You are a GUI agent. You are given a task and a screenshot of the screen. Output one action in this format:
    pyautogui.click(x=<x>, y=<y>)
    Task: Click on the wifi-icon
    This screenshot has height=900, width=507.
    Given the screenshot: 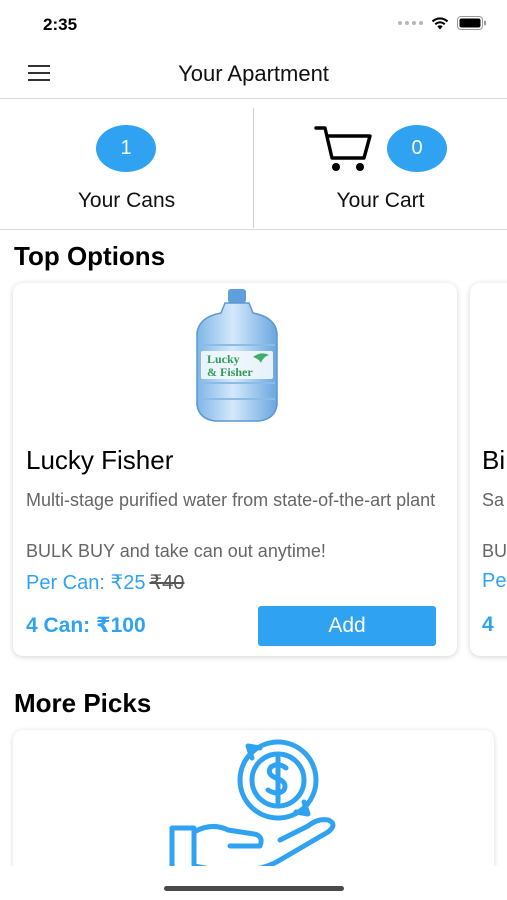 What is the action you would take?
    pyautogui.click(x=440, y=22)
    